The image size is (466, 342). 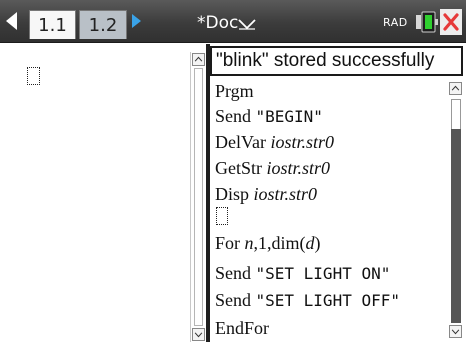 What do you see at coordinates (232, 194) in the screenshot?
I see `keyword: Disp` at bounding box center [232, 194].